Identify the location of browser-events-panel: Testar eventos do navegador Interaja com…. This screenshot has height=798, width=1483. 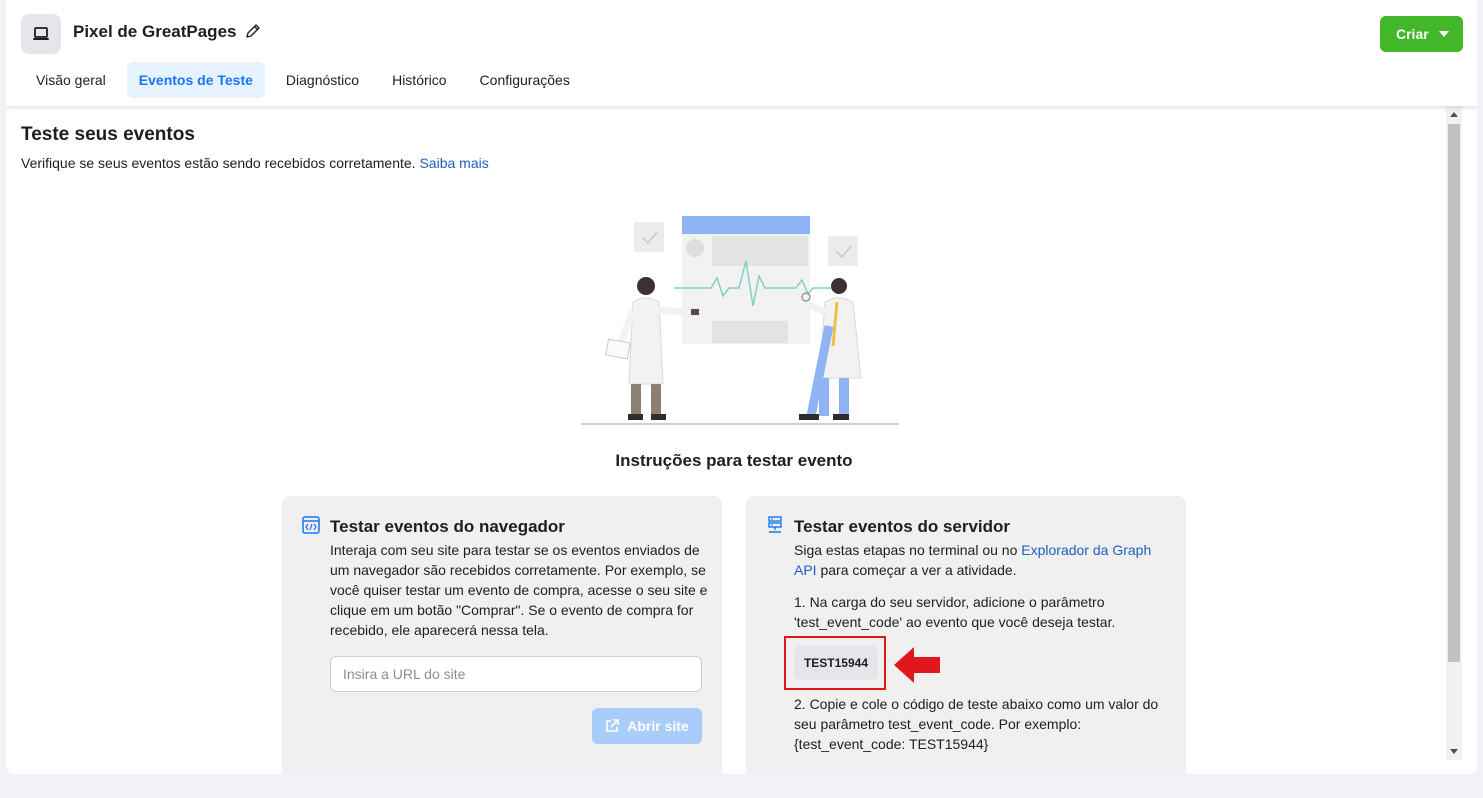
(502, 635).